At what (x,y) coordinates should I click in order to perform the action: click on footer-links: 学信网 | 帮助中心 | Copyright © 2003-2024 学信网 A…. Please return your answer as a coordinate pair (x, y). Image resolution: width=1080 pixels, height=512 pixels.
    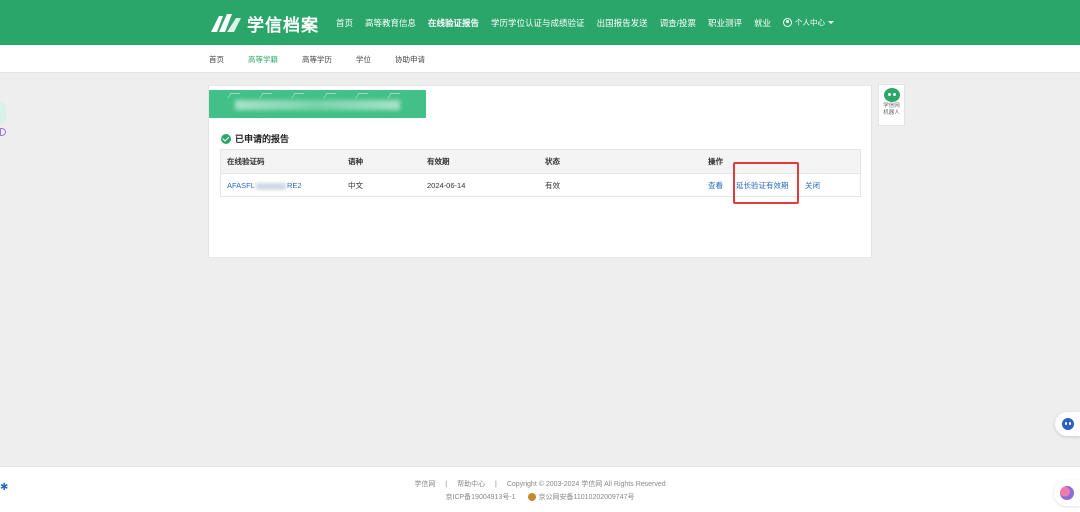
    Looking at the image, I should click on (540, 484).